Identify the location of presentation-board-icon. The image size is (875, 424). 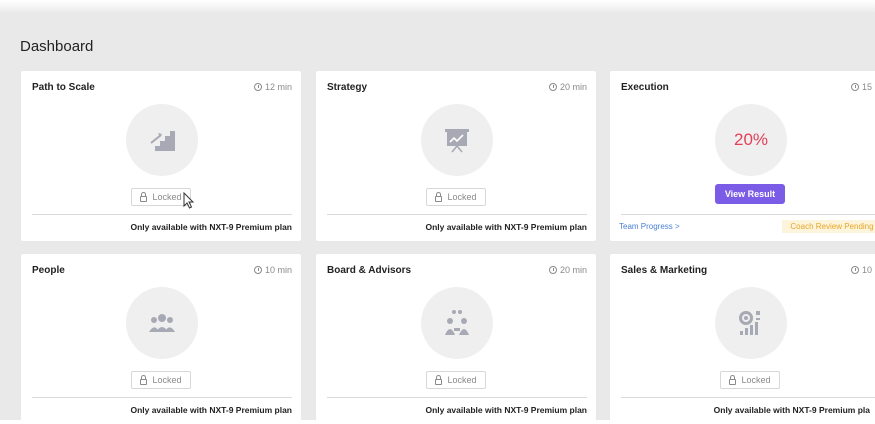
(457, 141).